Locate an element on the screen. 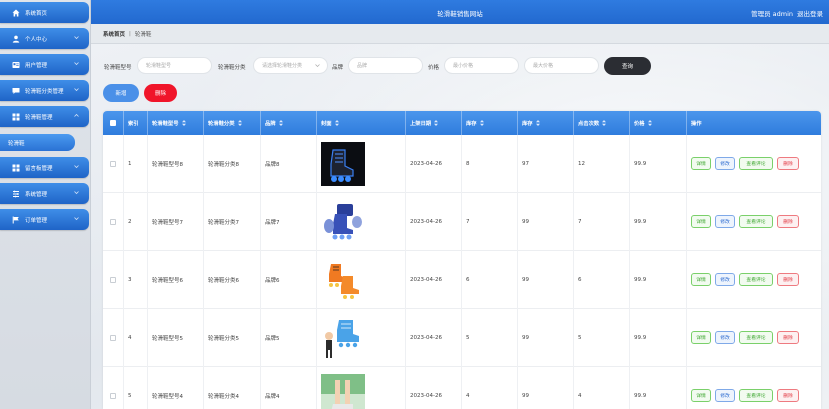 The image size is (829, 409). home-icon is located at coordinates (16, 13).